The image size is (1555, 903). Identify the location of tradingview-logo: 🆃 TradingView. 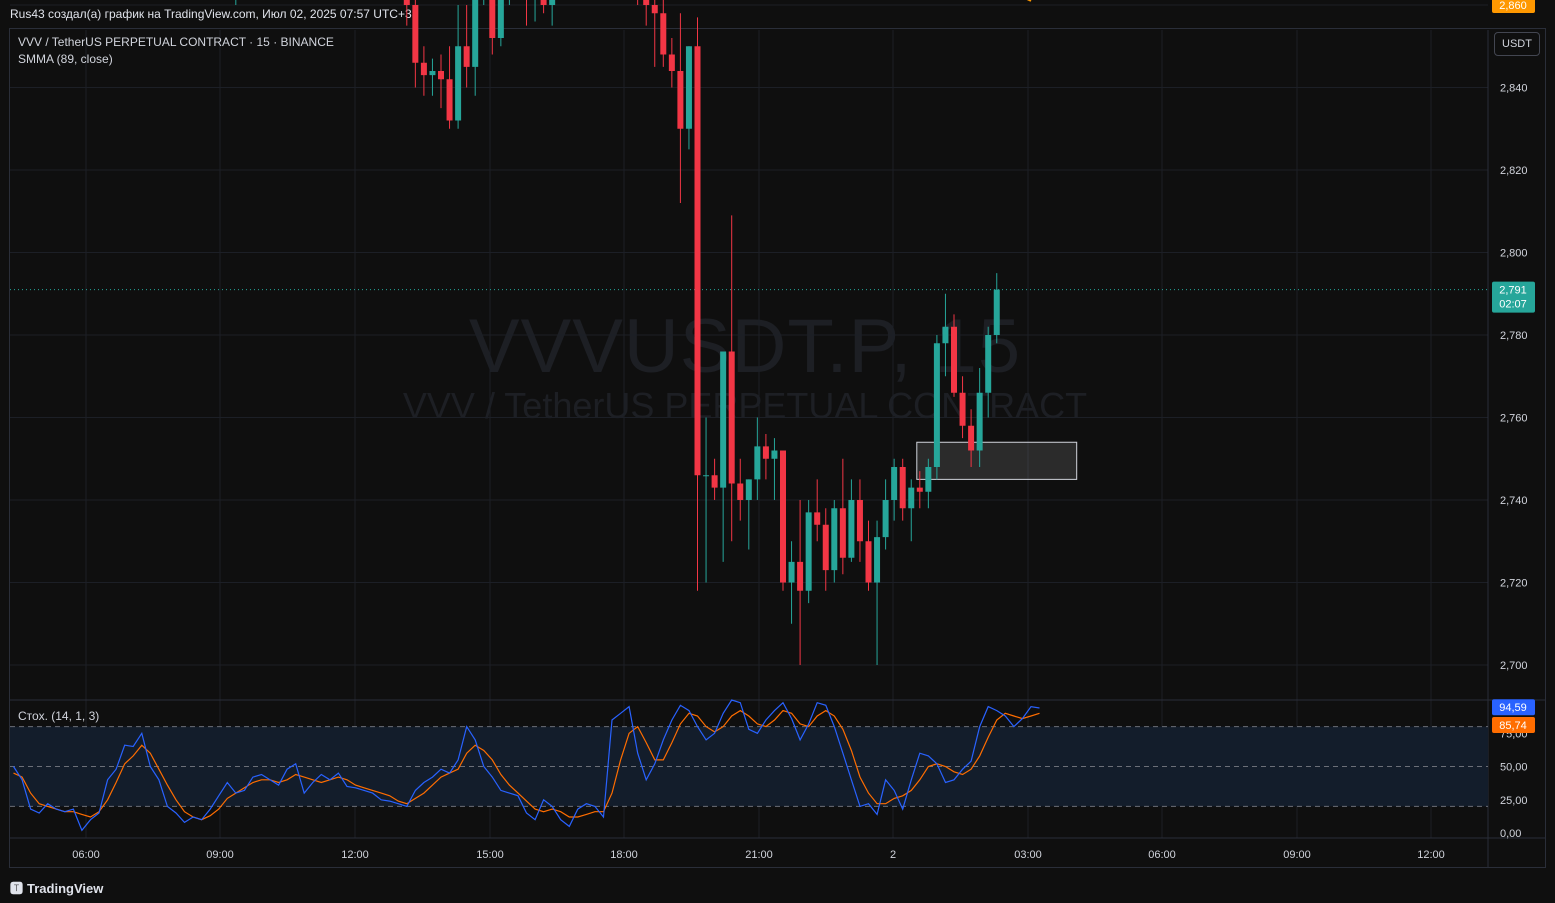
(56, 887).